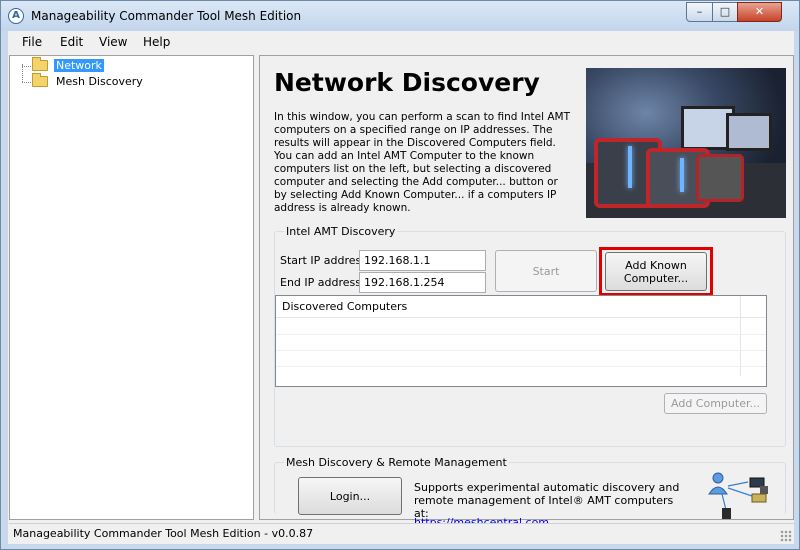  What do you see at coordinates (725, 12) in the screenshot?
I see `maximize-button: □` at bounding box center [725, 12].